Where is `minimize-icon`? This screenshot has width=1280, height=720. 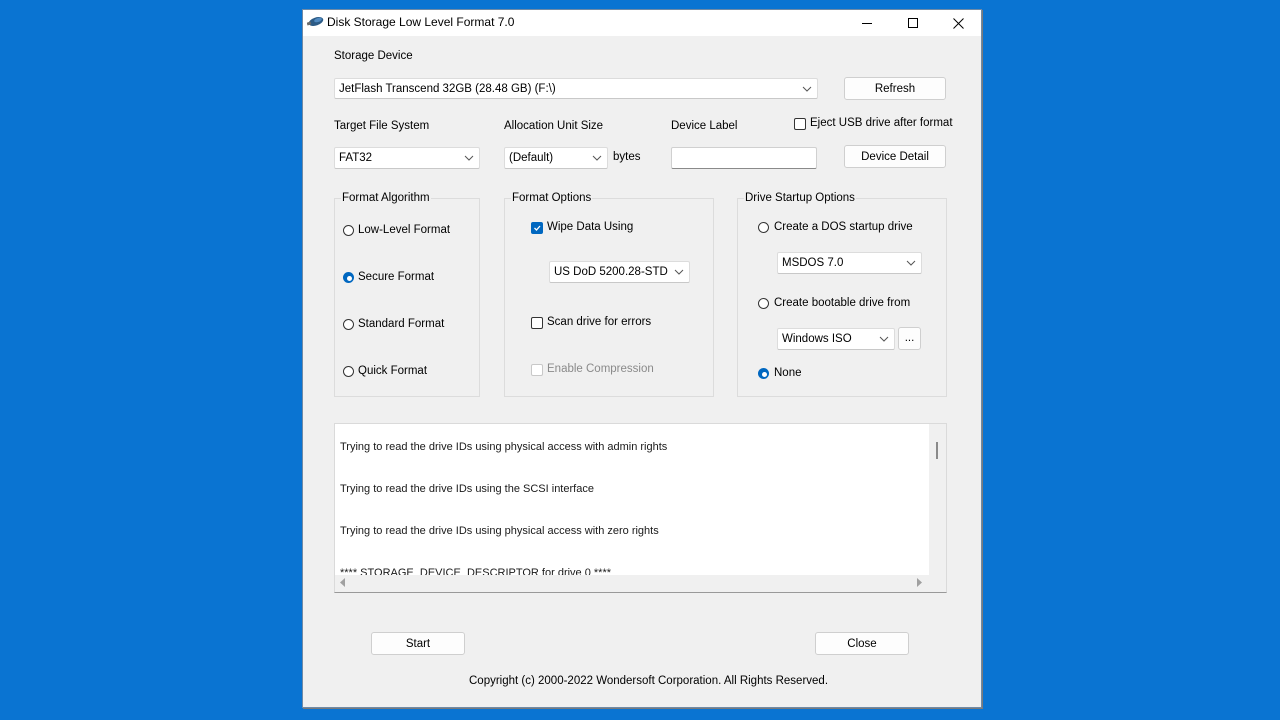 minimize-icon is located at coordinates (867, 23).